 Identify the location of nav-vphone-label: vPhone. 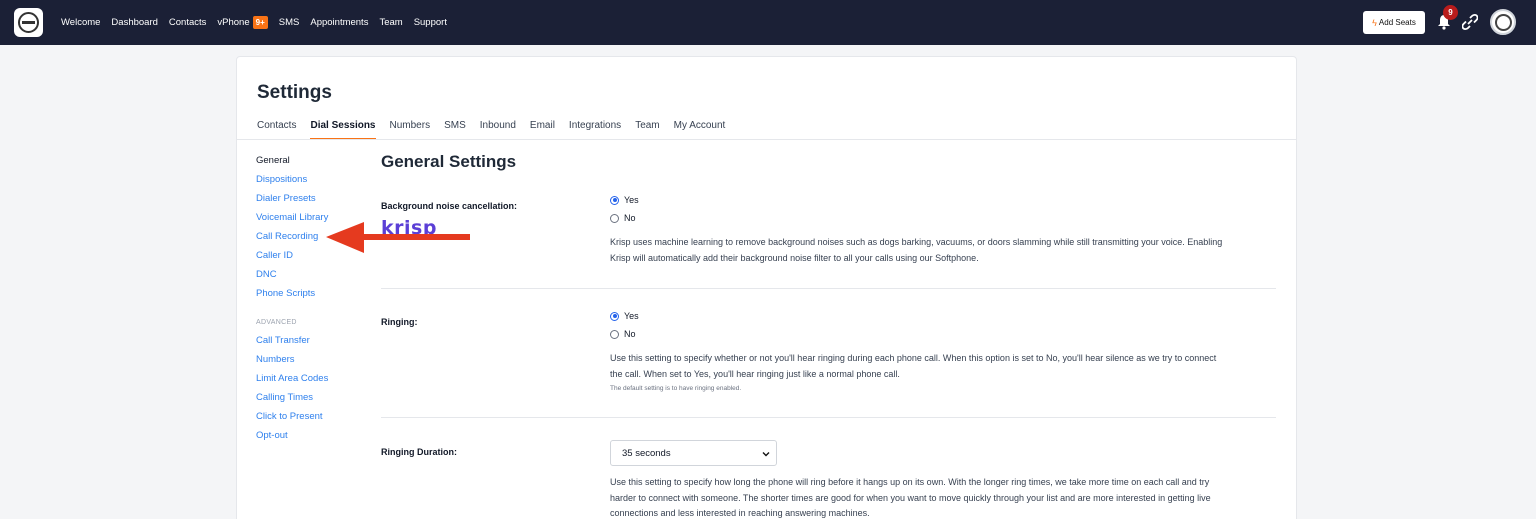
(233, 22).